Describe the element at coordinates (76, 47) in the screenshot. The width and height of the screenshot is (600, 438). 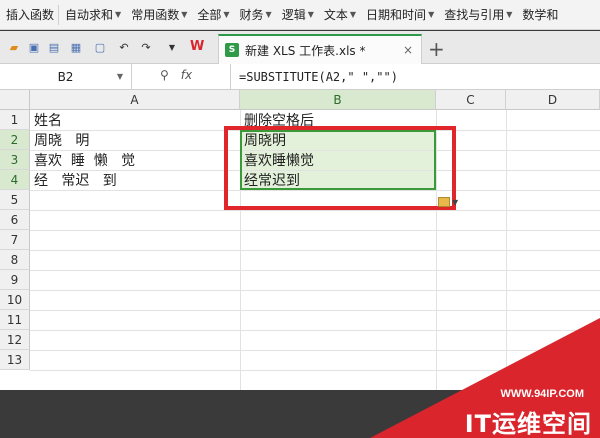
I see `print-icon: ▦` at that location.